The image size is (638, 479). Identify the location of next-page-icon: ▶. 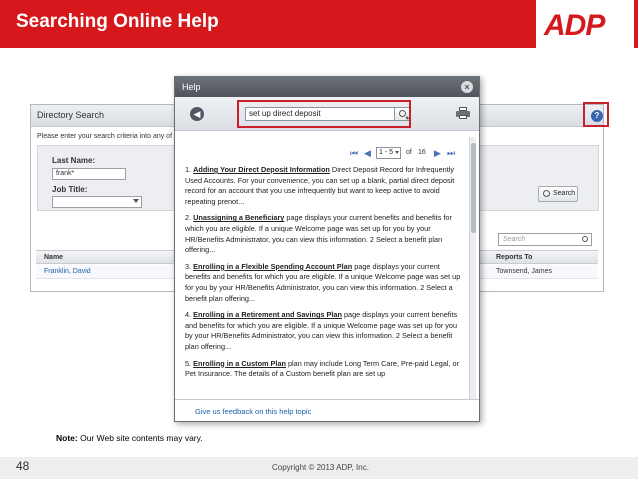
(437, 153).